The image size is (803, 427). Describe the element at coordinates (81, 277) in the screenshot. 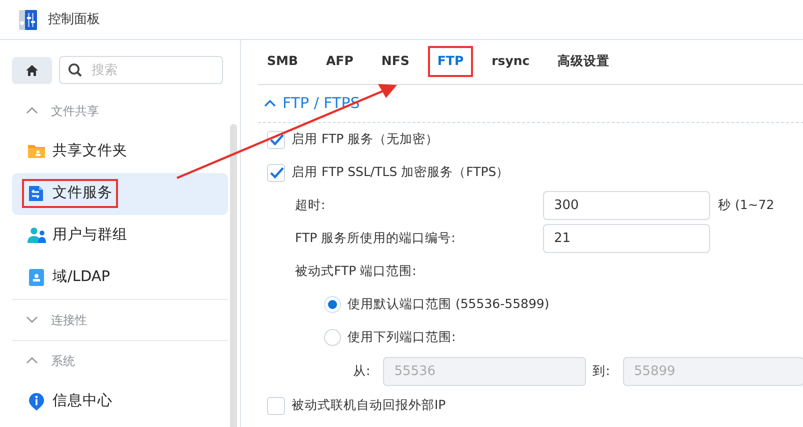

I see `item-label: 域/LDAP` at that location.